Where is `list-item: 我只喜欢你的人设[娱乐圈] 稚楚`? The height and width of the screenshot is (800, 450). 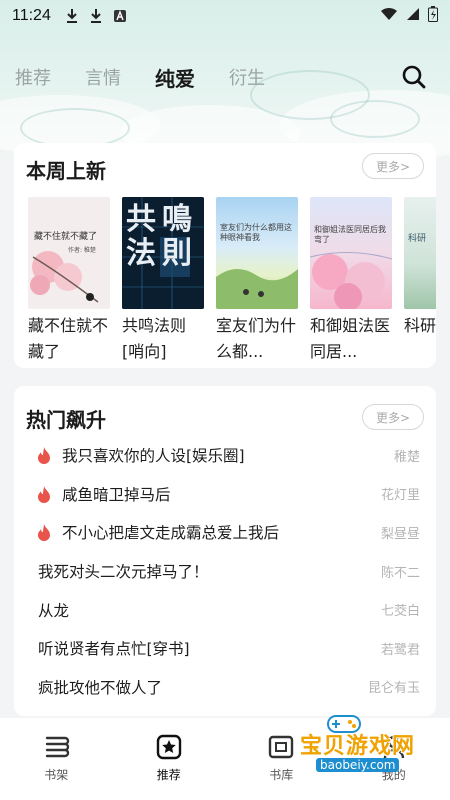
list-item: 我只喜欢你的人设[娱乐圈] 稚楚 is located at coordinates (225, 455).